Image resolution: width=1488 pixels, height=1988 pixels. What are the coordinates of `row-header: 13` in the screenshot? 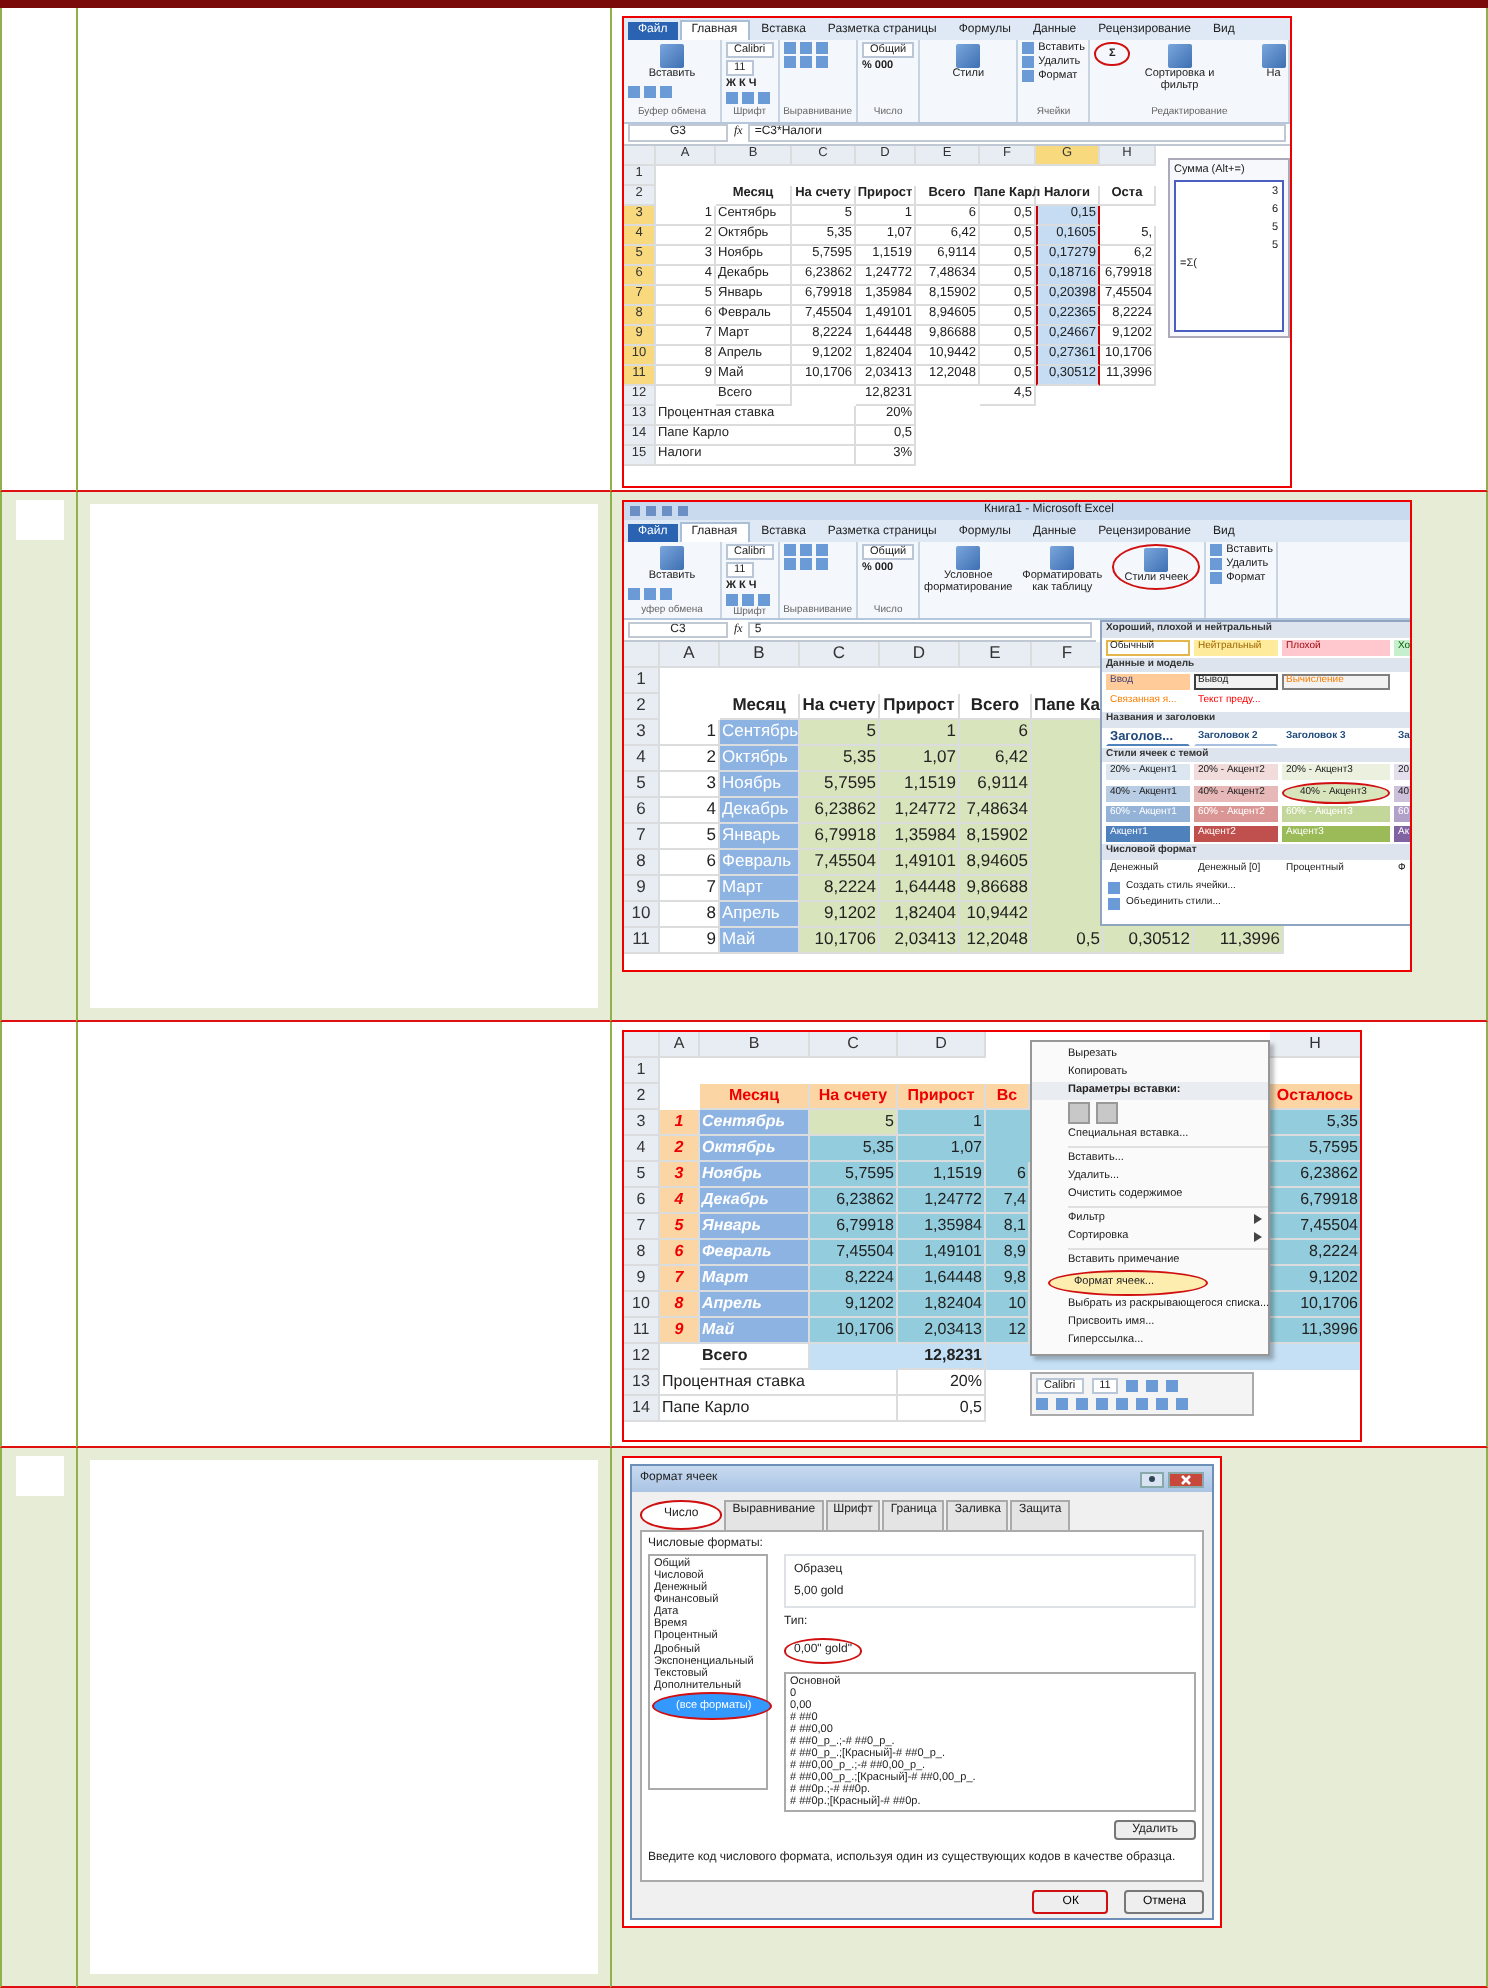 It's located at (642, 1383).